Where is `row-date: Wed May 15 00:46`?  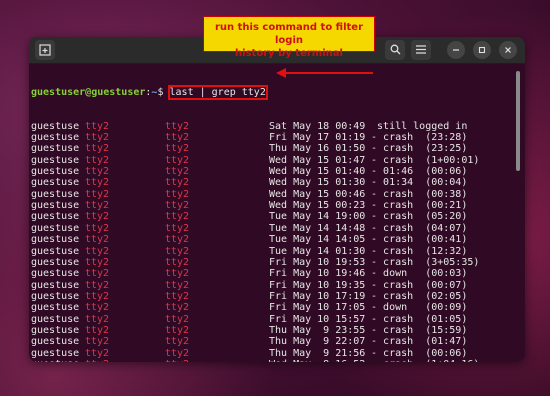
row-date: Wed May 15 00:46 is located at coordinates (317, 194).